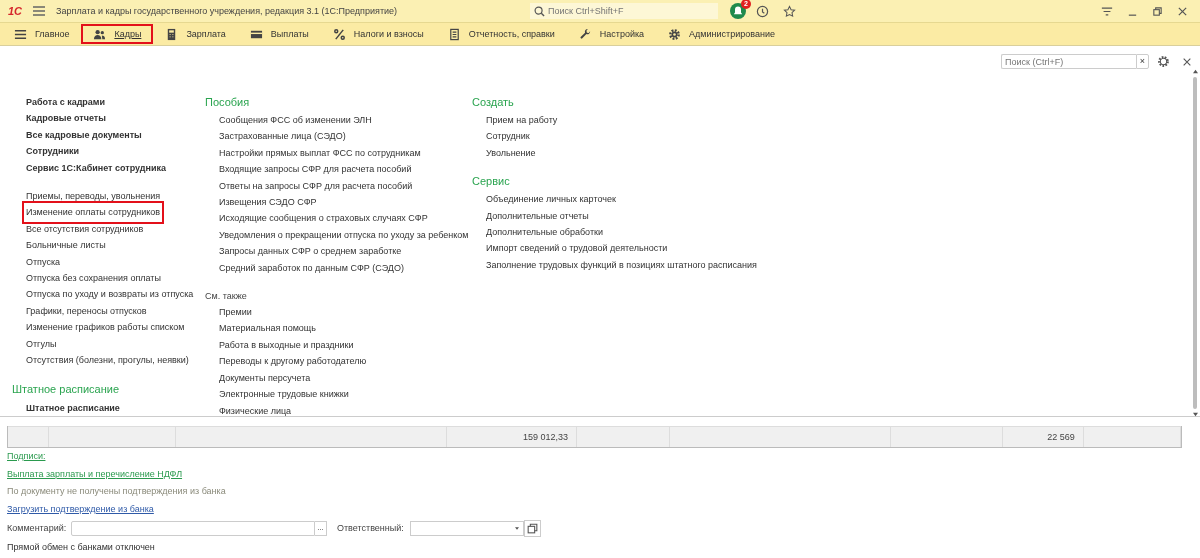  Describe the element at coordinates (95, 474) in the screenshot. I see `payment-link: Выплата зарплаты и перечисление НДФЛ` at that location.